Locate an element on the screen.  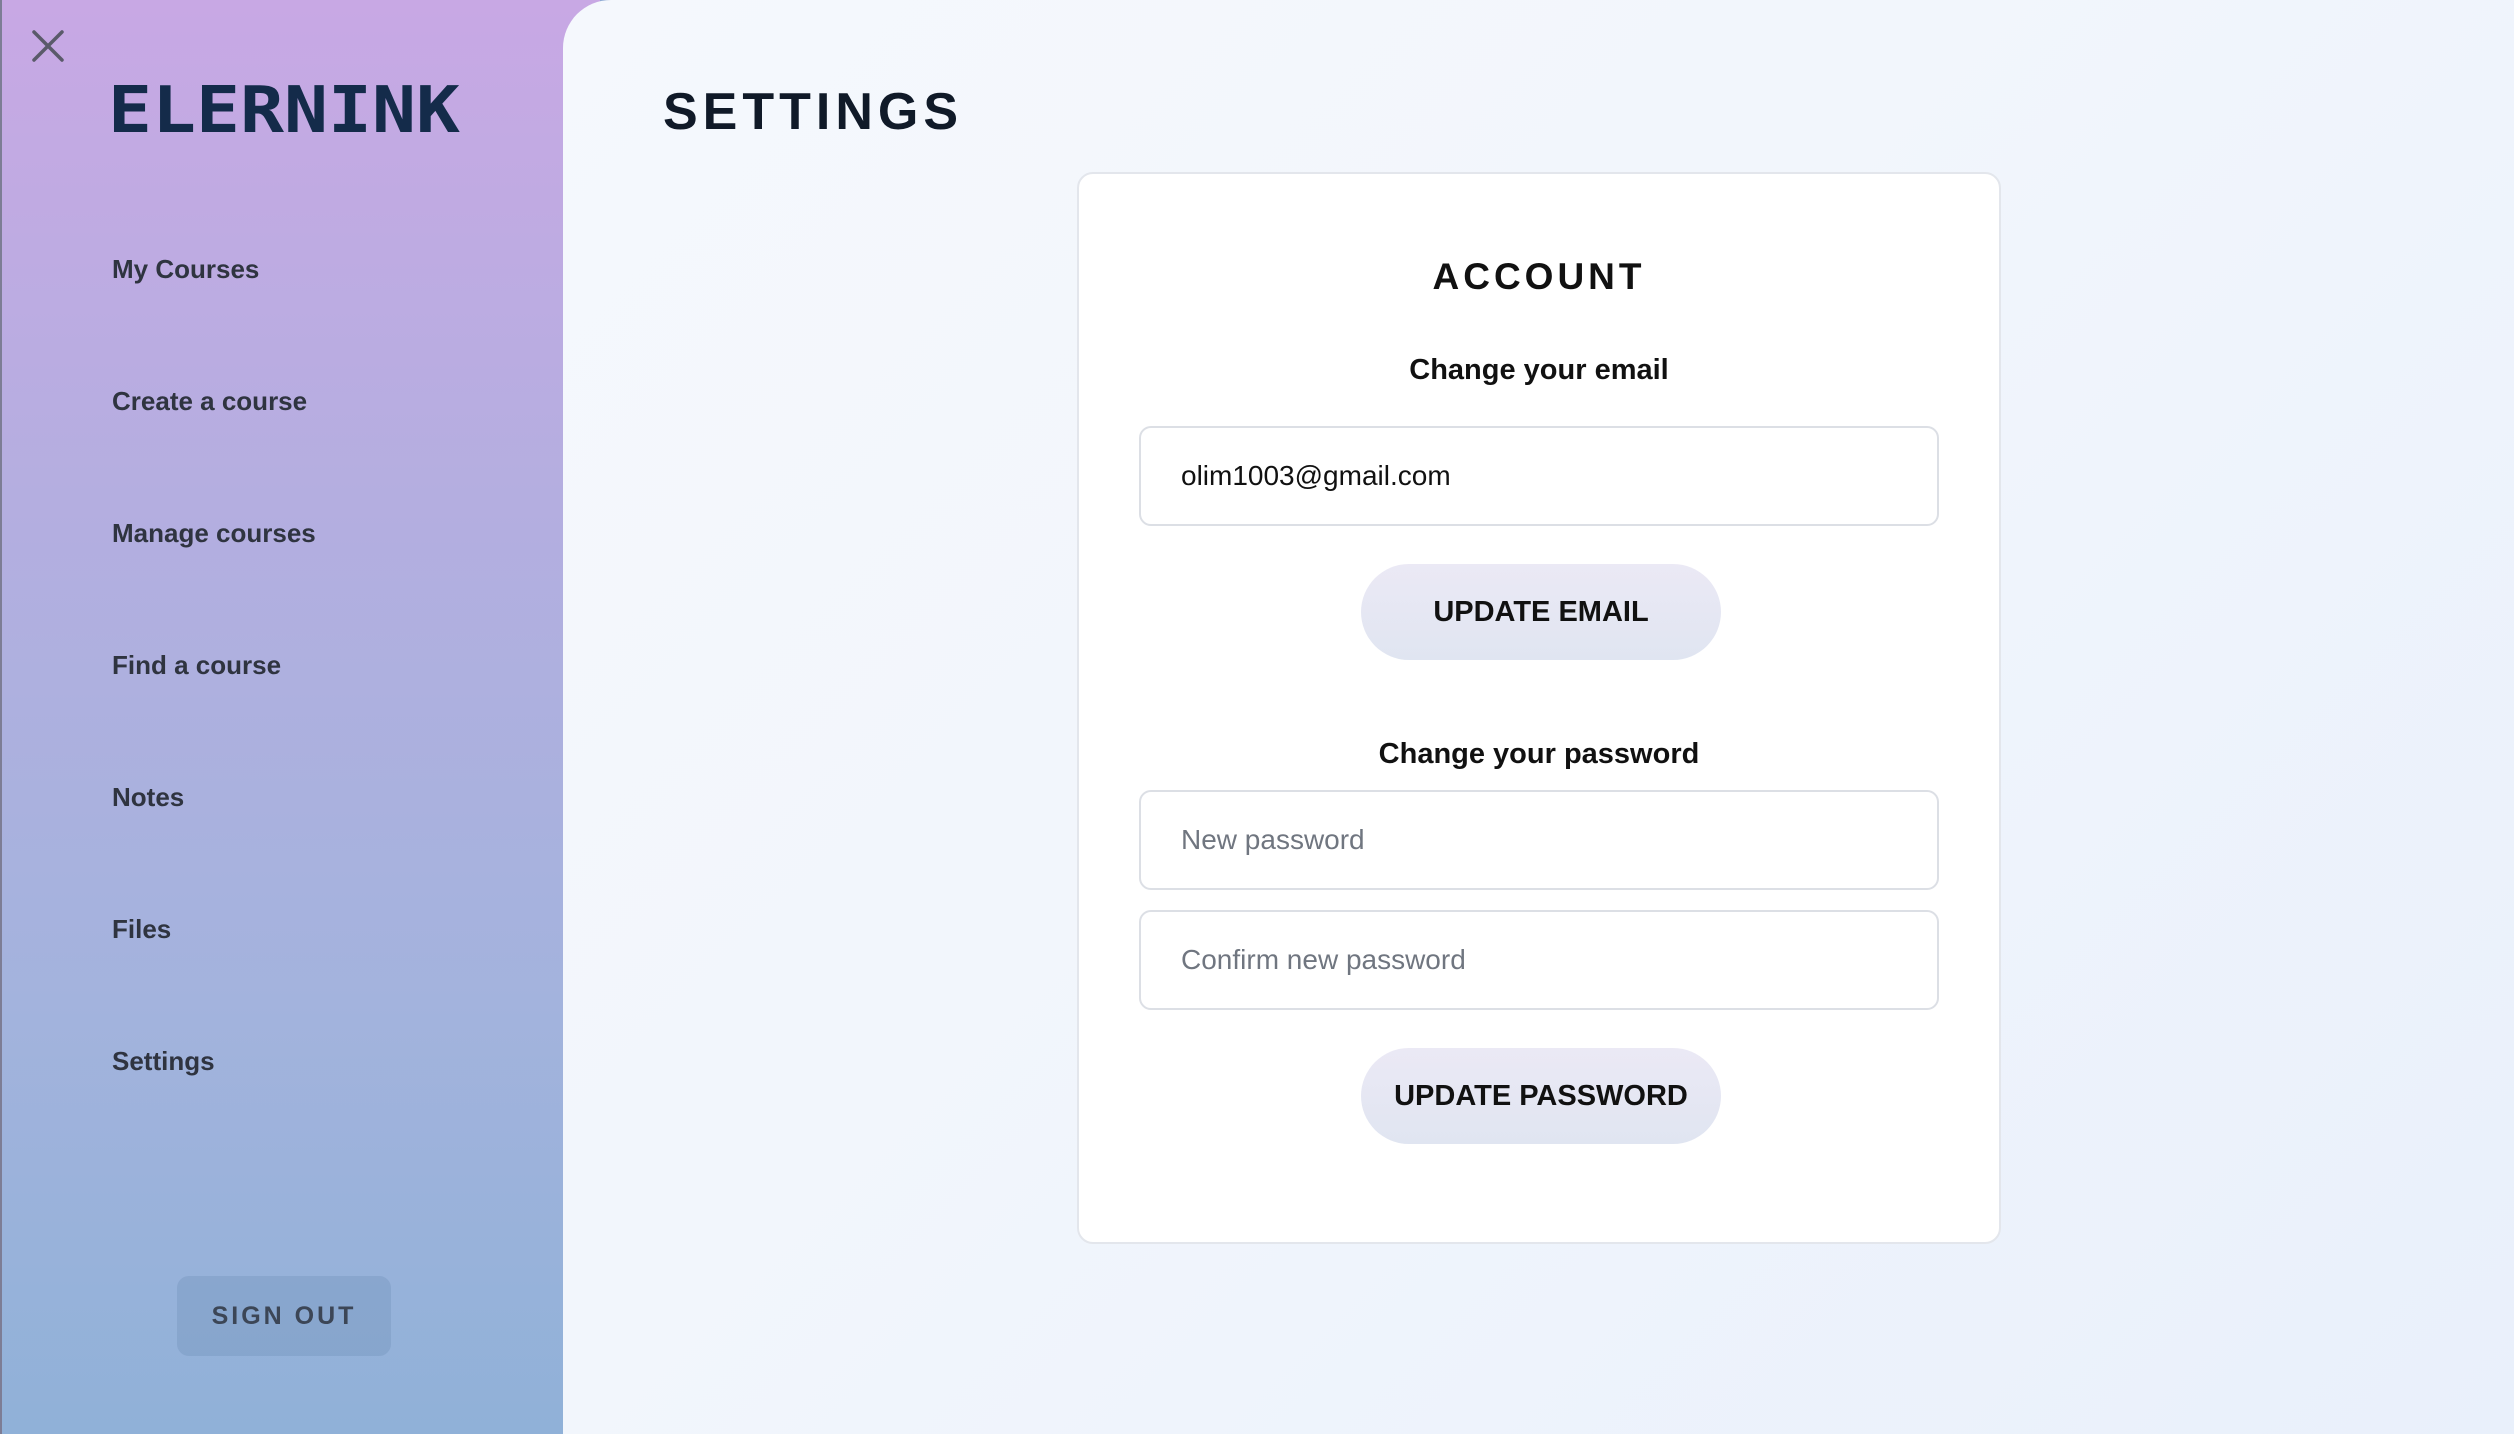
sidebar-item-manage-courses: Manage courses is located at coordinates (214, 533).